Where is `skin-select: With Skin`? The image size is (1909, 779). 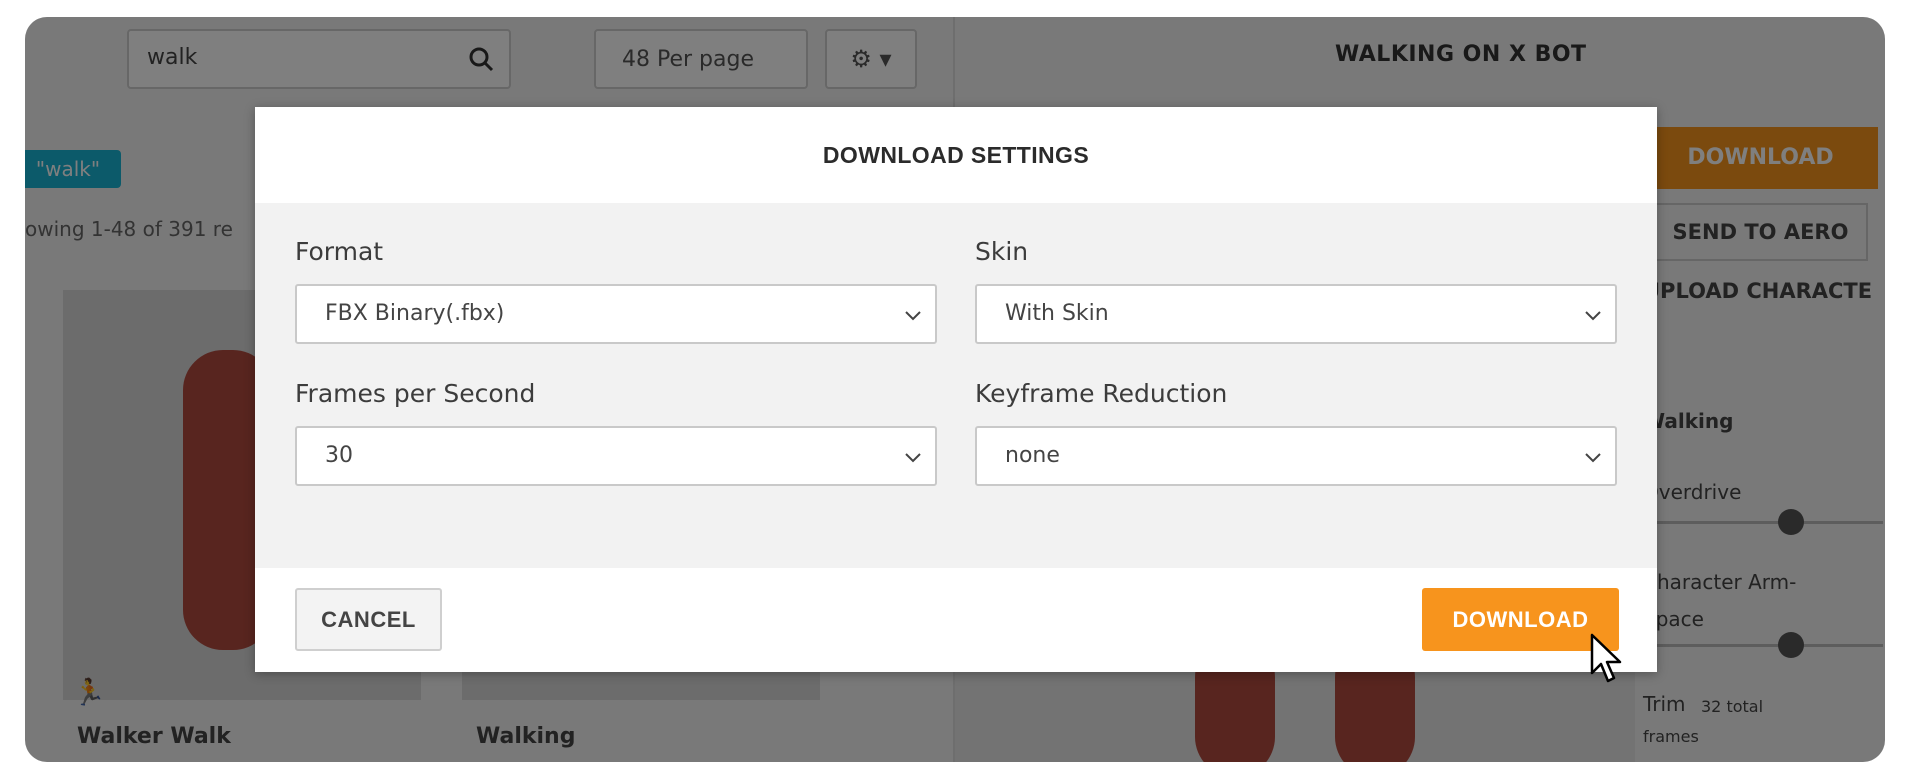
skin-select: With Skin is located at coordinates (1296, 314).